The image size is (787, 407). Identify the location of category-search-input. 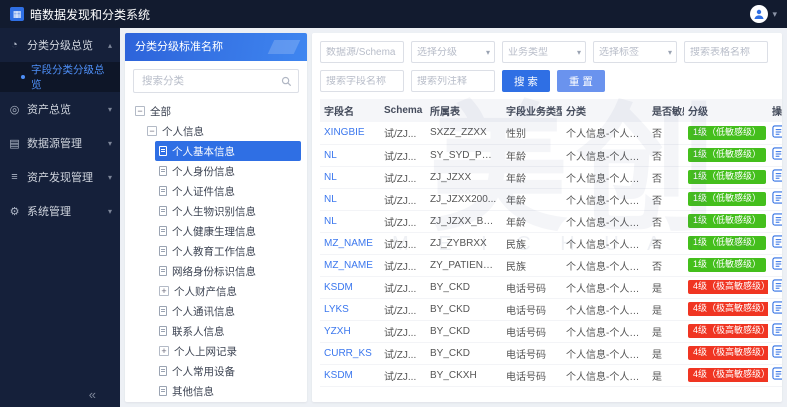
(216, 81).